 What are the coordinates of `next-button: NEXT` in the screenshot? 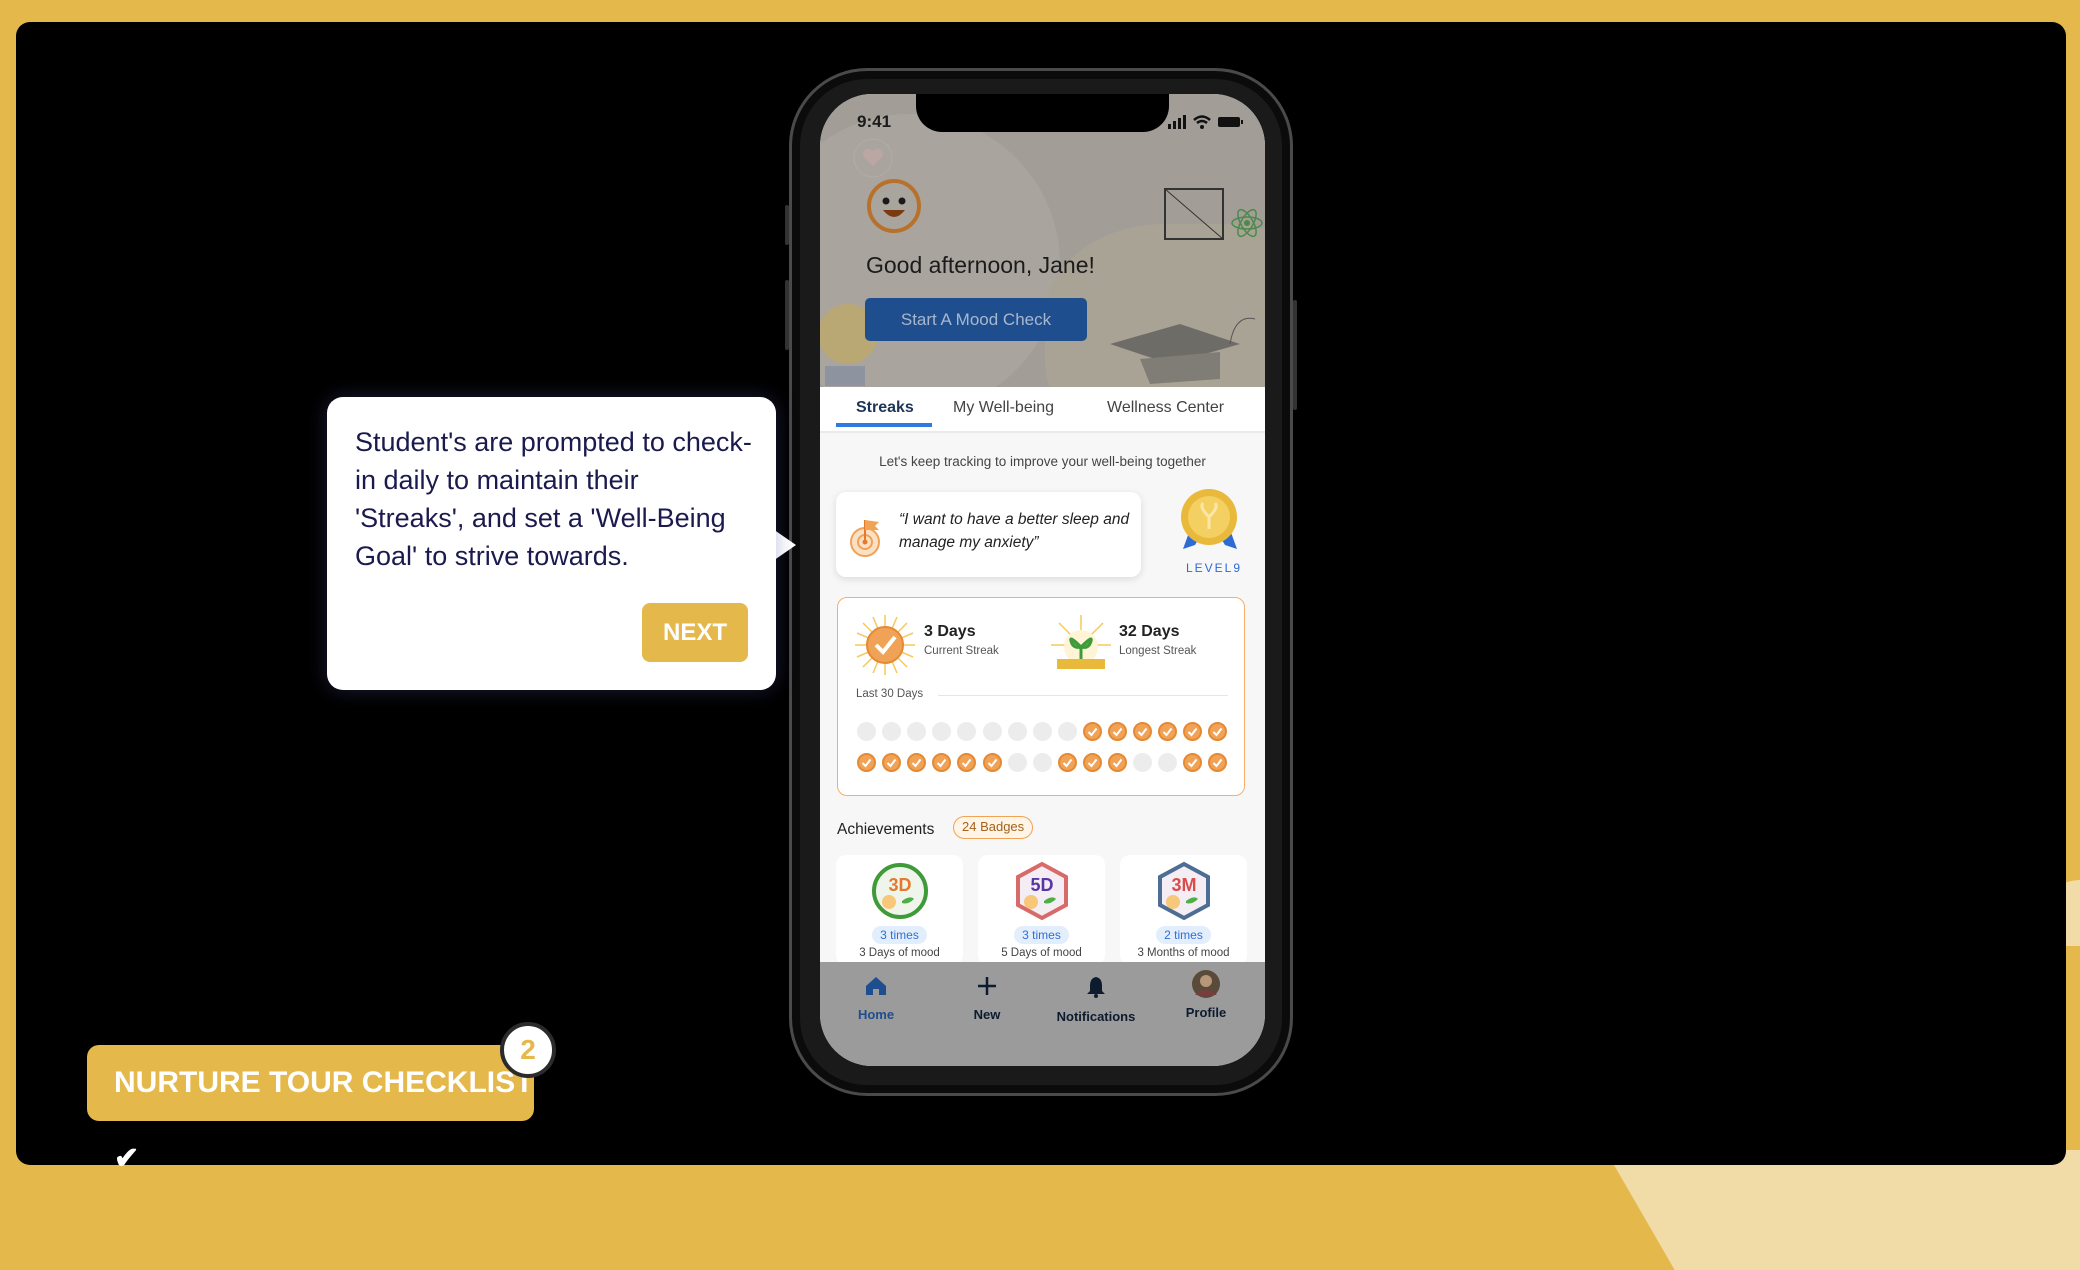 It's located at (695, 632).